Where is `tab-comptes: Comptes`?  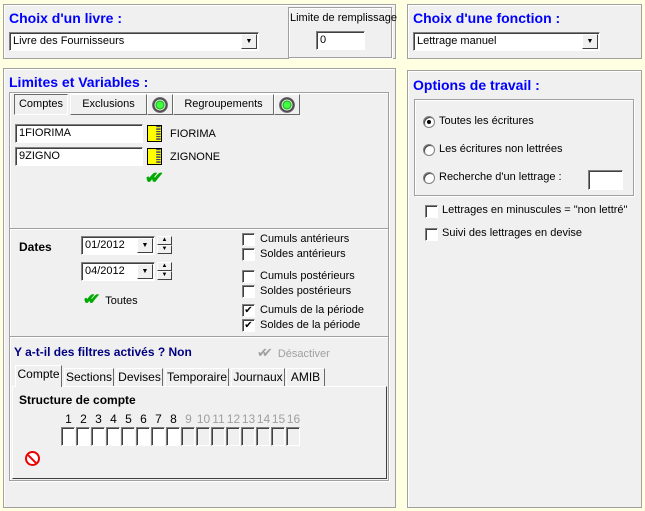 tab-comptes: Comptes is located at coordinates (41, 104).